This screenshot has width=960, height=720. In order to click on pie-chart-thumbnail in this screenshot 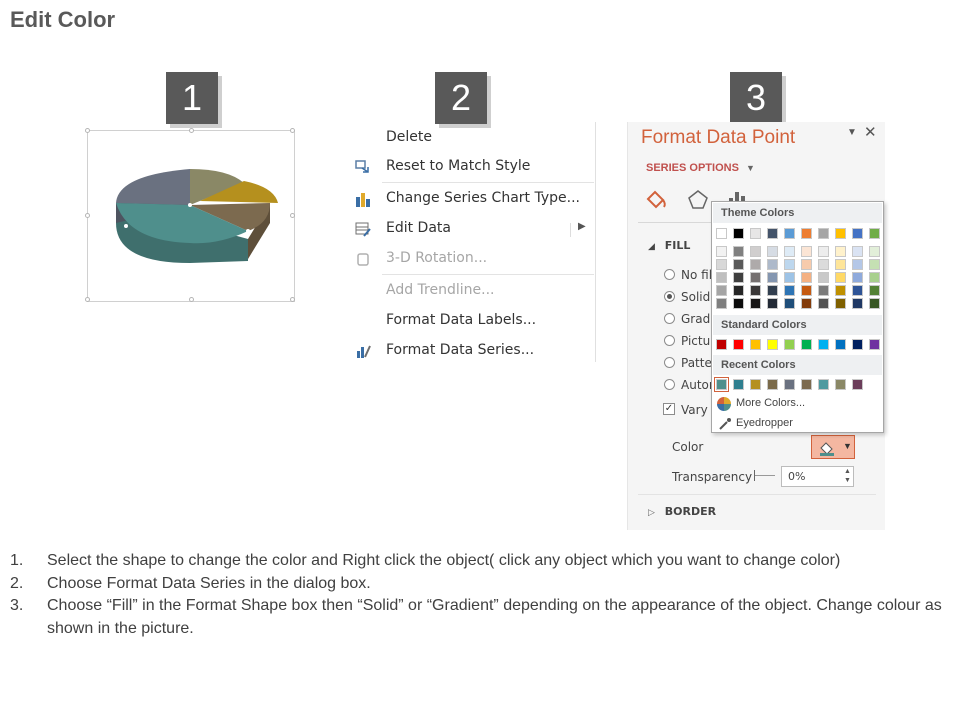, I will do `click(190, 215)`.